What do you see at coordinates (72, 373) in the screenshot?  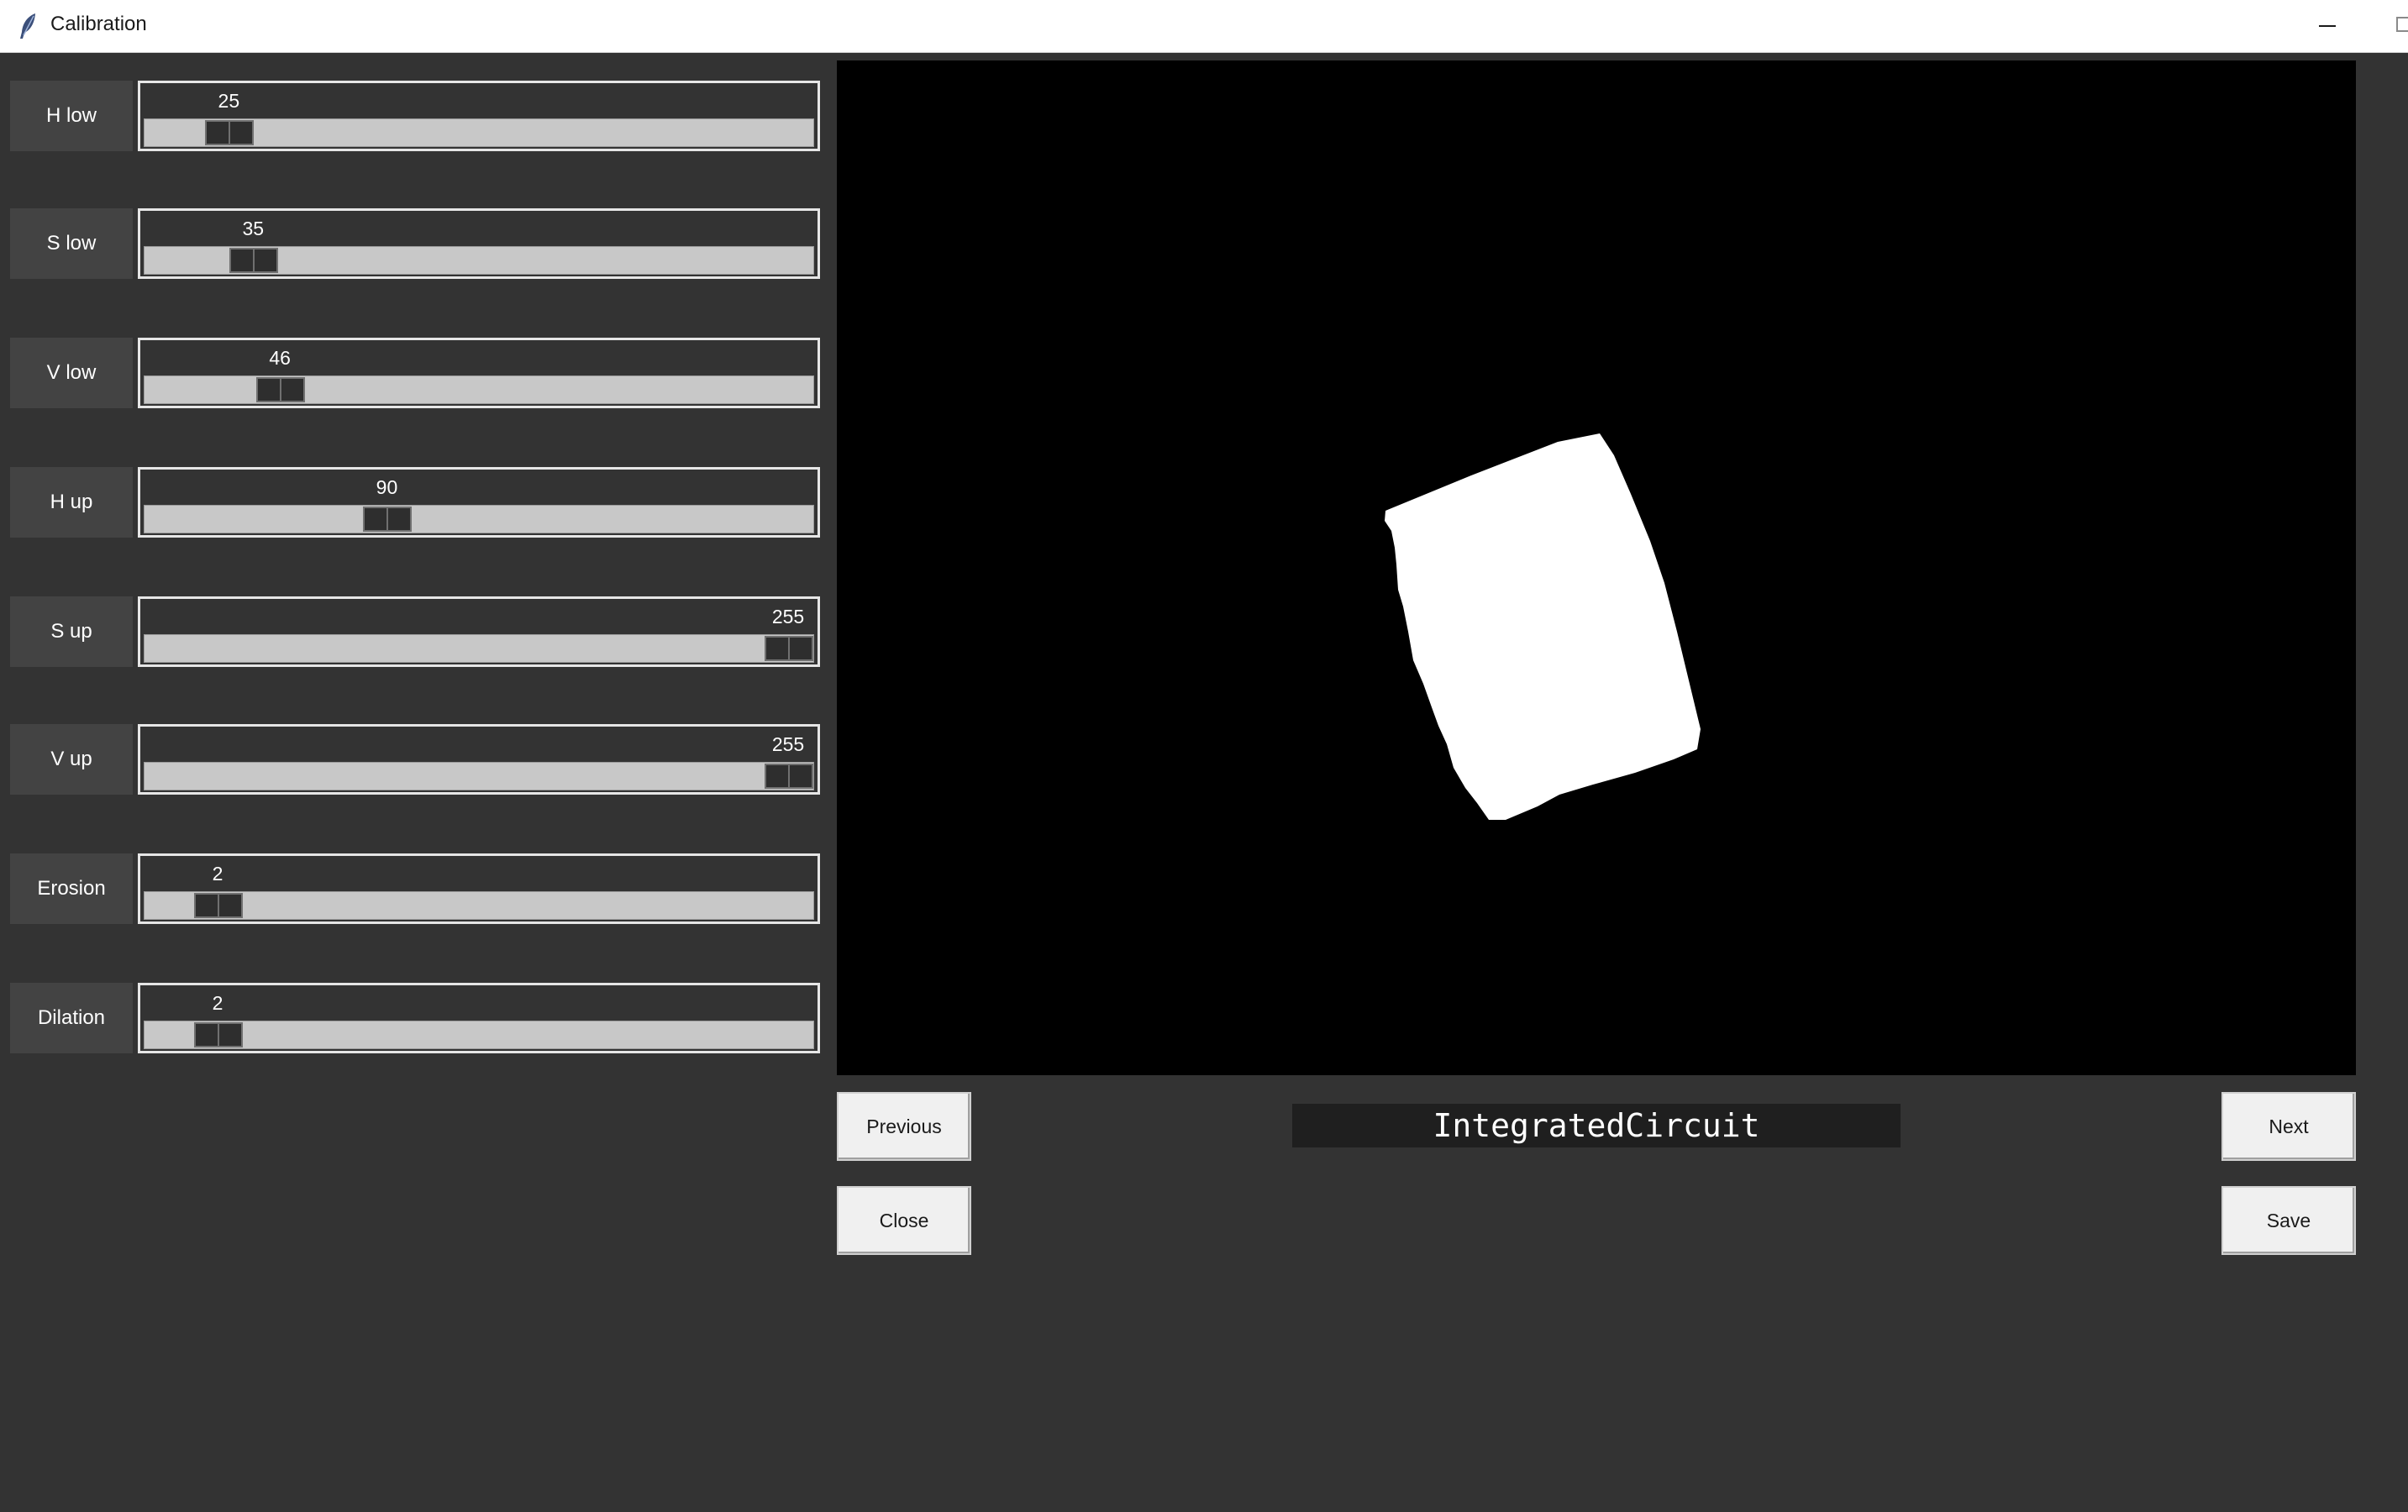 I see `slider-label: V low` at bounding box center [72, 373].